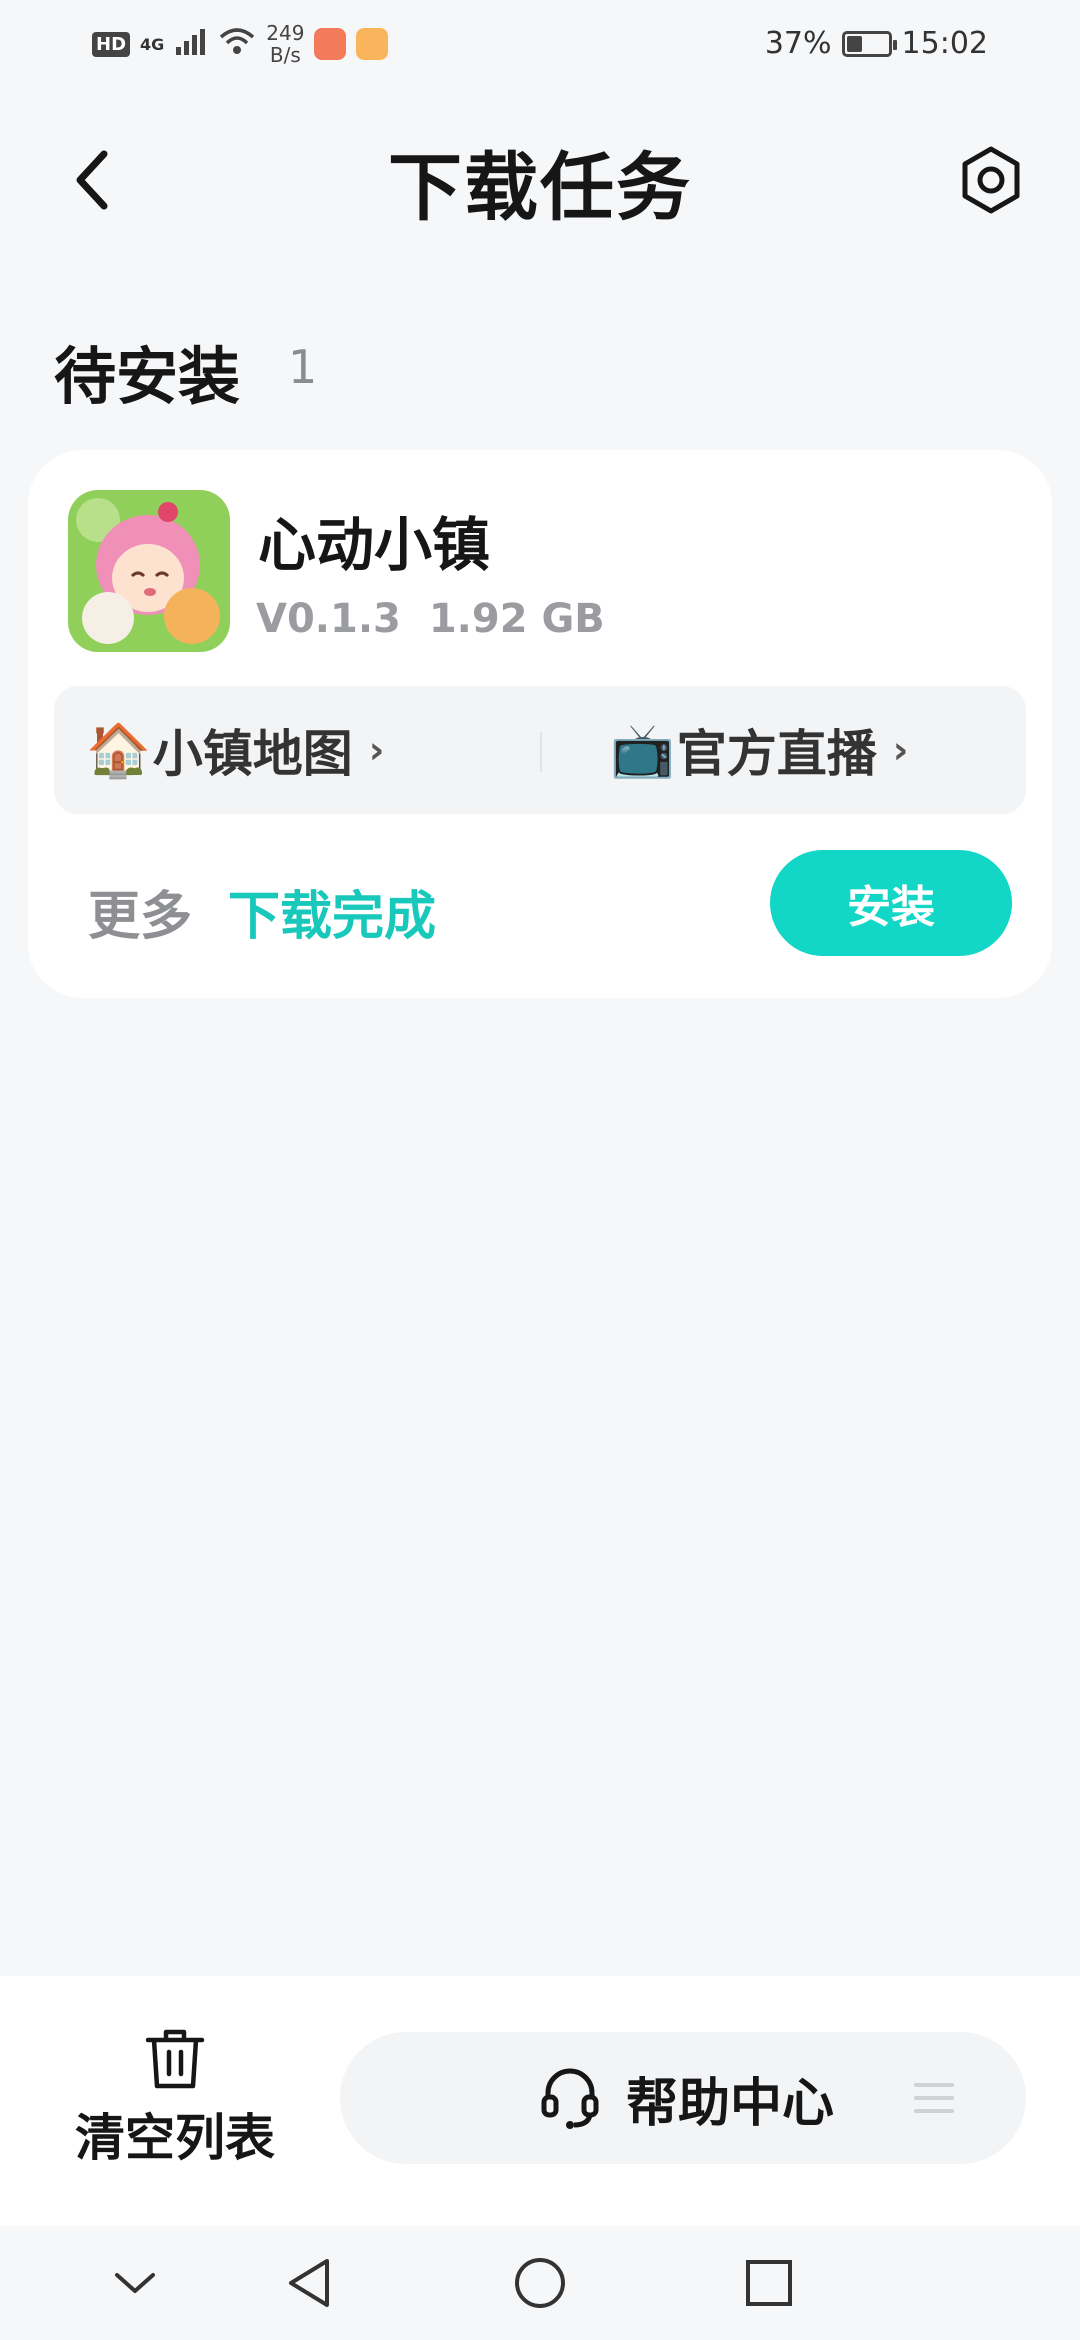 The width and height of the screenshot is (1080, 2340). I want to click on signal-icon, so click(191, 44).